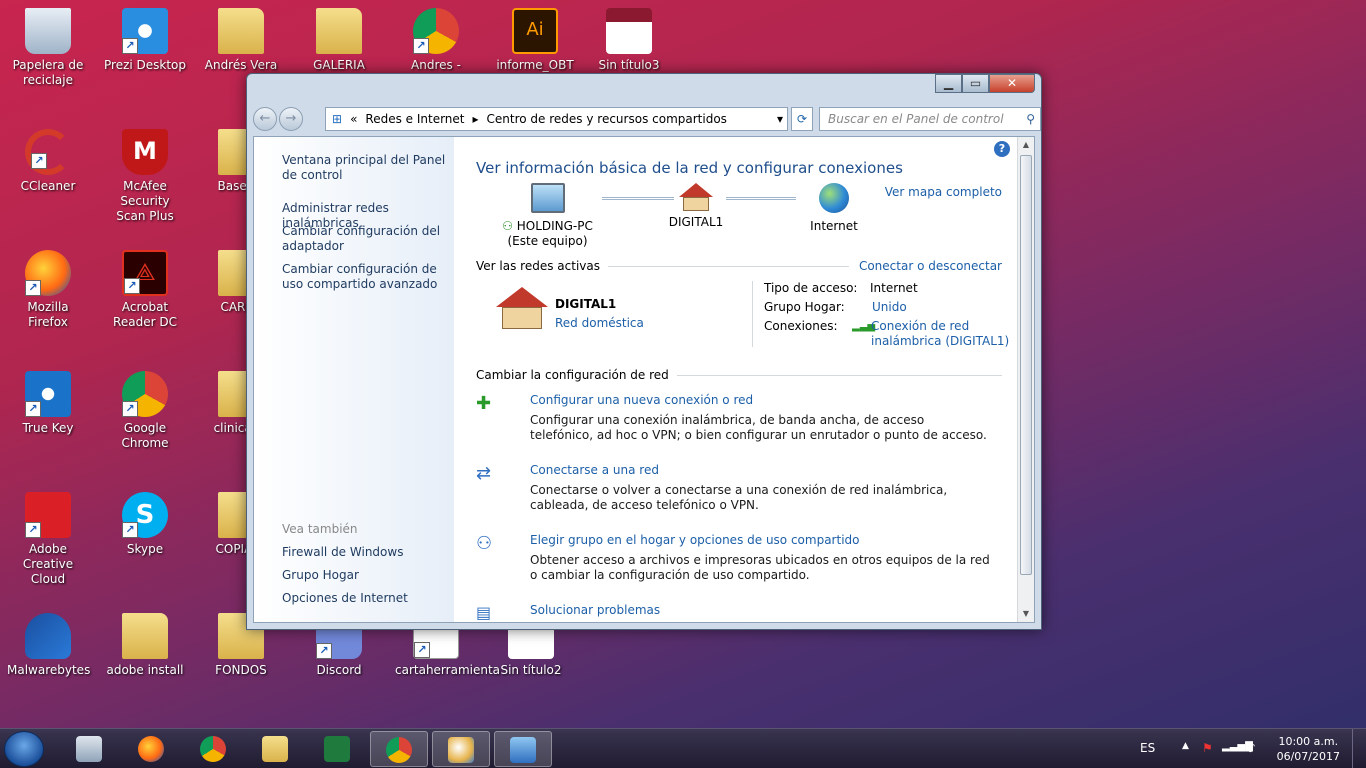 This screenshot has height=768, width=1366. What do you see at coordinates (275, 749) in the screenshot?
I see `taskbar-explorer` at bounding box center [275, 749].